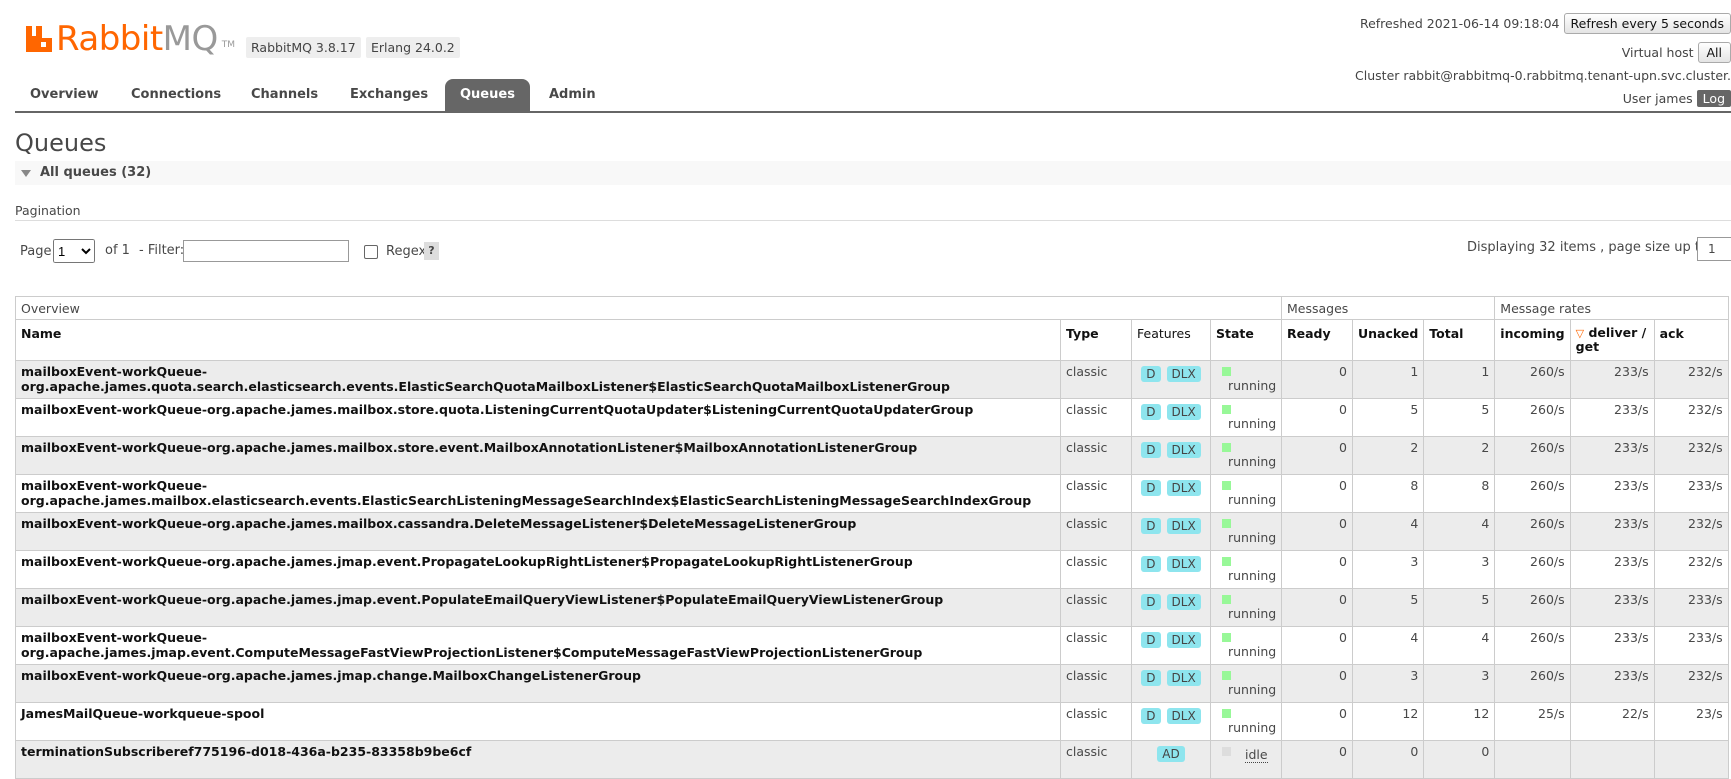 The width and height of the screenshot is (1731, 779). Describe the element at coordinates (487, 95) in the screenshot. I see `tab-queues: Queues` at that location.